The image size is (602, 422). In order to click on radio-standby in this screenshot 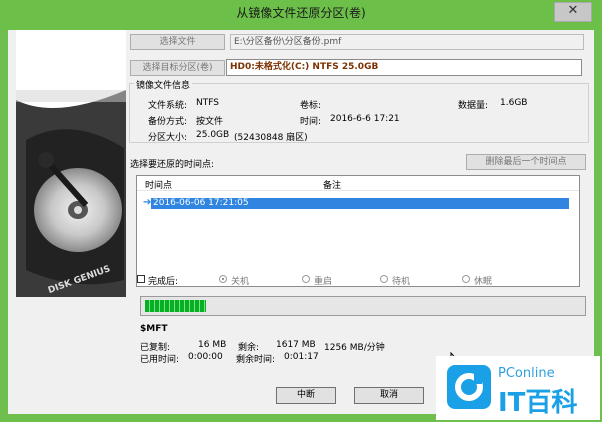, I will do `click(384, 279)`.